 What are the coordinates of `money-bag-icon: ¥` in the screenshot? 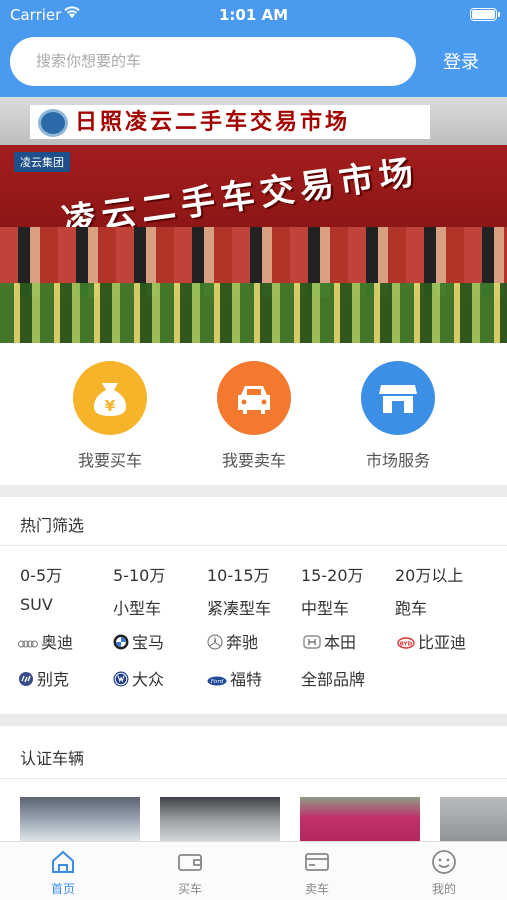 It's located at (110, 398).